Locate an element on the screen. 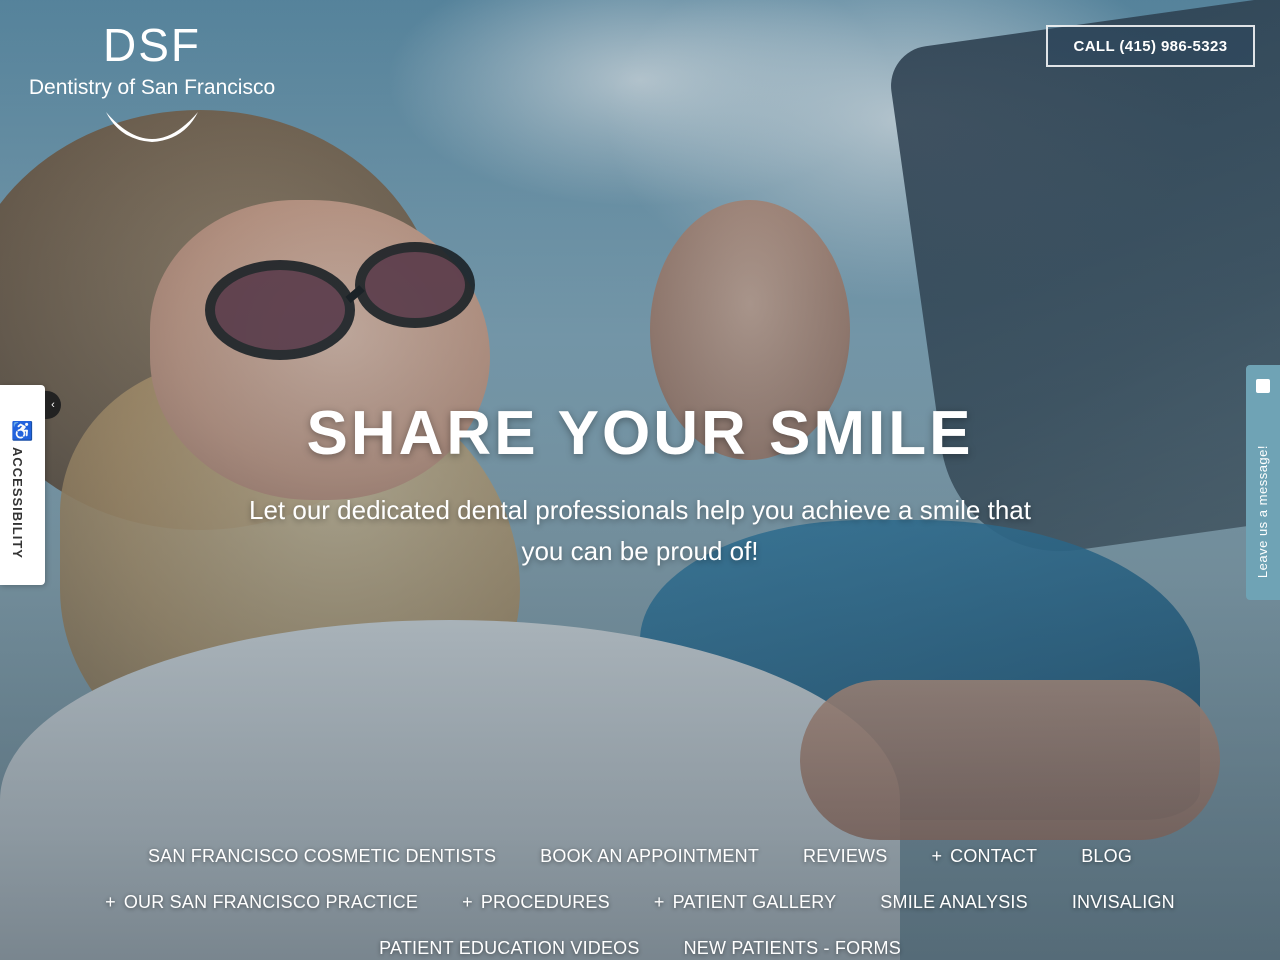 The image size is (1280, 960). accessibility-label: ACCESSIBILITY is located at coordinates (17, 503).